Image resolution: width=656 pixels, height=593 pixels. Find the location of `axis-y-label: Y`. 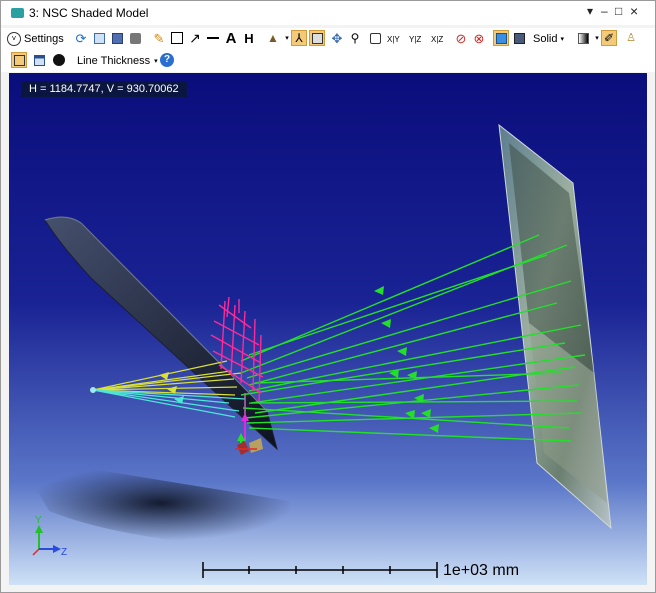

axis-y-label: Y is located at coordinates (38, 520).